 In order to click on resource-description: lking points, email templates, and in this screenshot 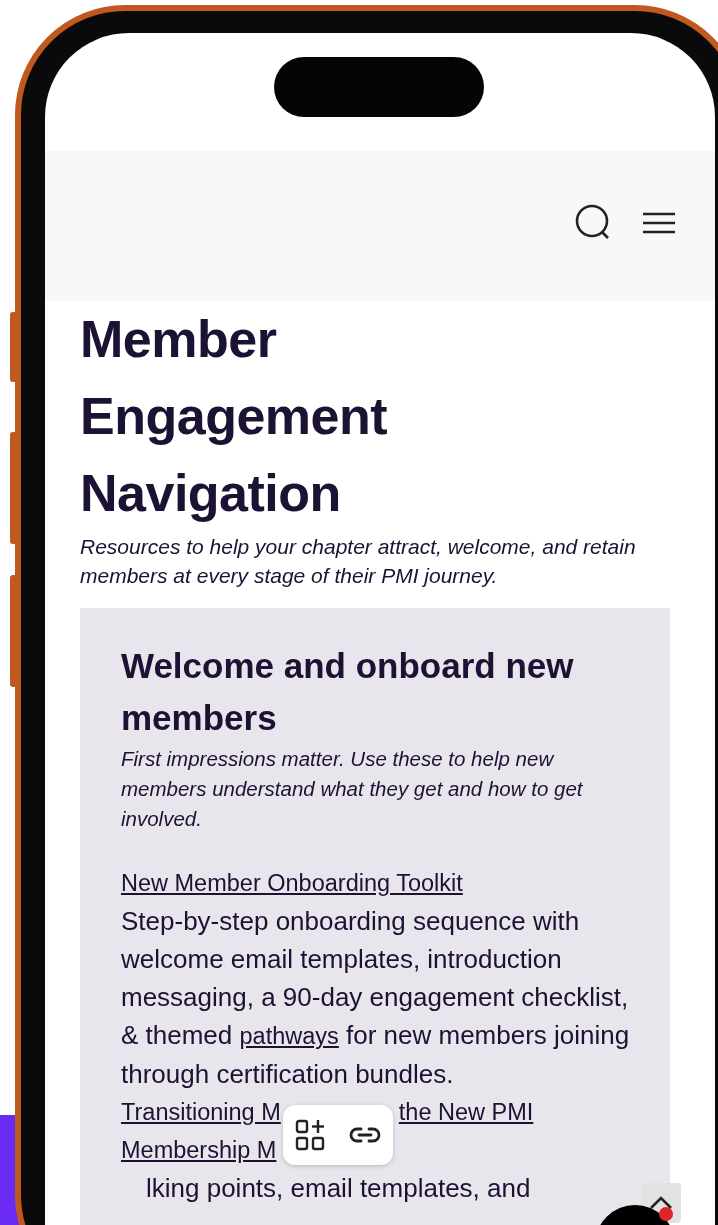, I will do `click(338, 1188)`.